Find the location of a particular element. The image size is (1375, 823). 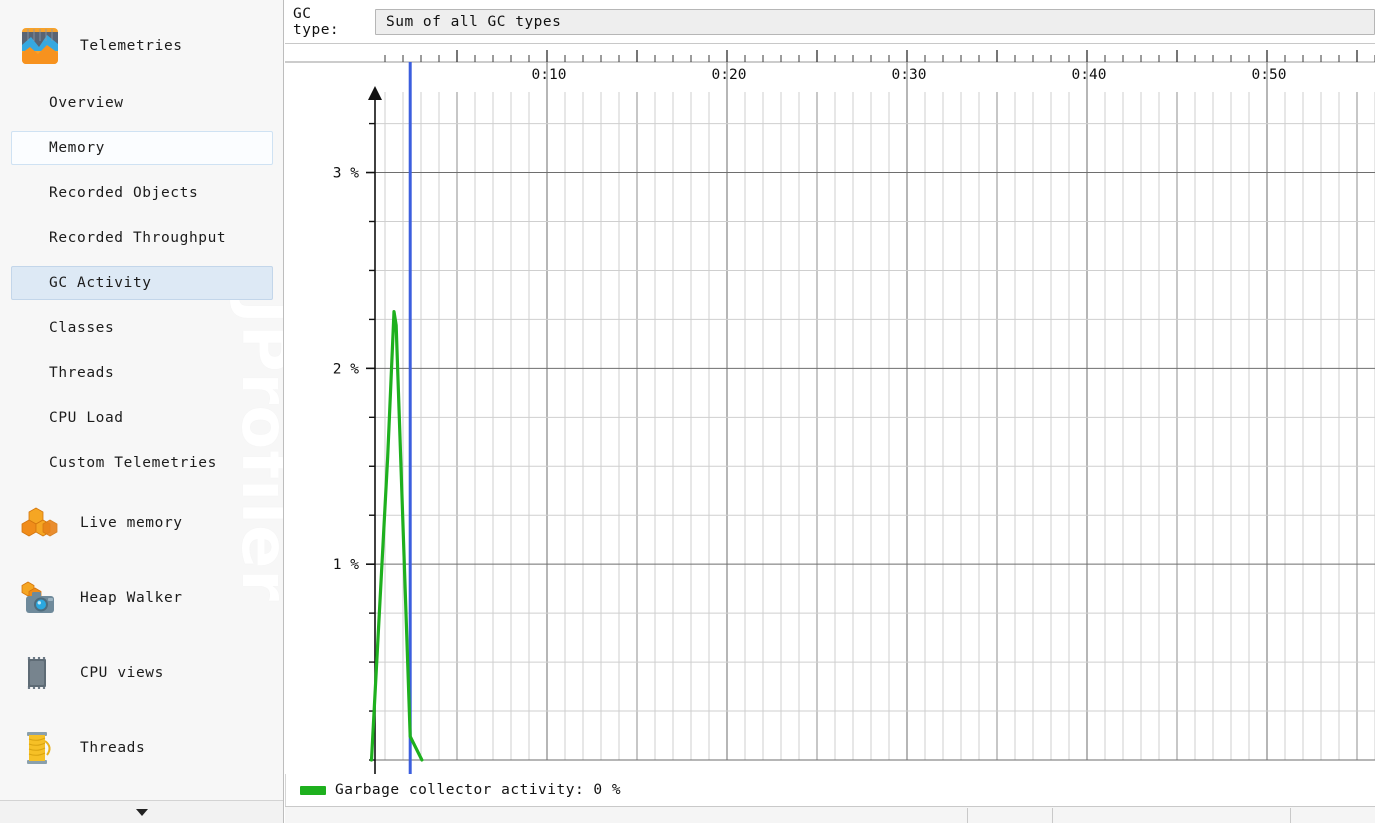

x-axis-tick-labels: 0:10 0:20 0:30 0:40 0:50 is located at coordinates (909, 75).